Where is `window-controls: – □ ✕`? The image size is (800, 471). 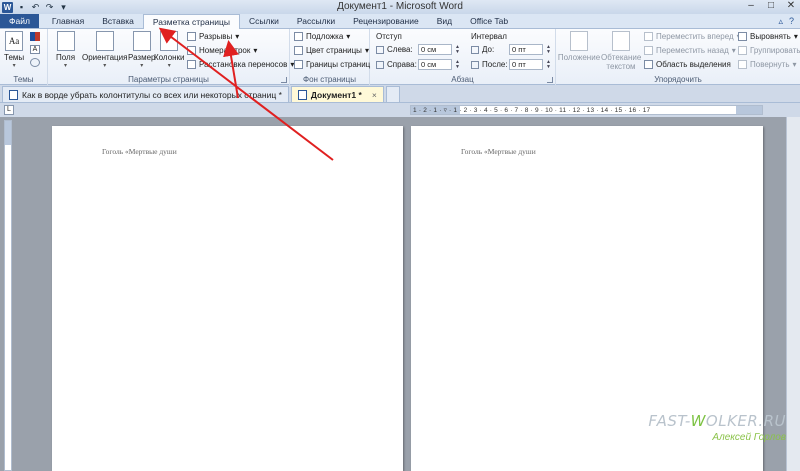
window-controls: – □ ✕ is located at coordinates (771, 5).